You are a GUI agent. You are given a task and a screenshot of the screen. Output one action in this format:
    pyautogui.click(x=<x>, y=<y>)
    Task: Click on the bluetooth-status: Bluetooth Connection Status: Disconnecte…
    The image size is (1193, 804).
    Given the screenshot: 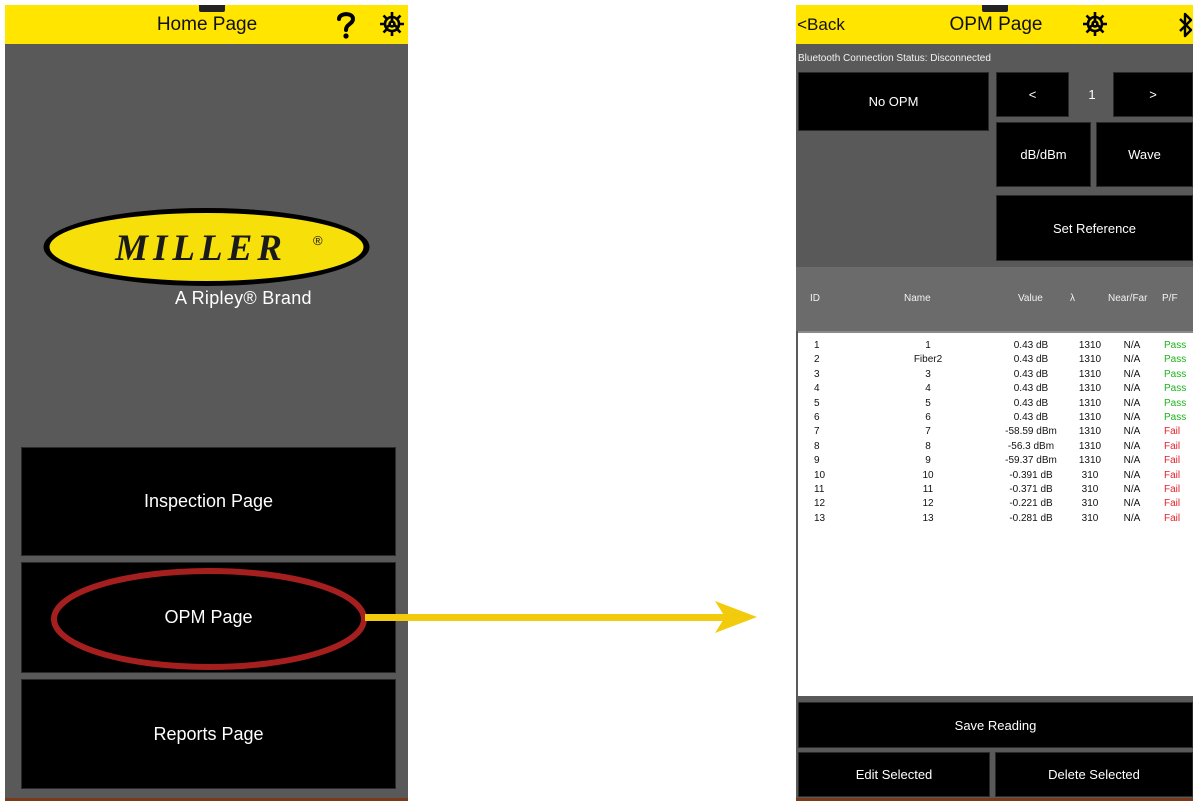 What is the action you would take?
    pyautogui.click(x=894, y=58)
    